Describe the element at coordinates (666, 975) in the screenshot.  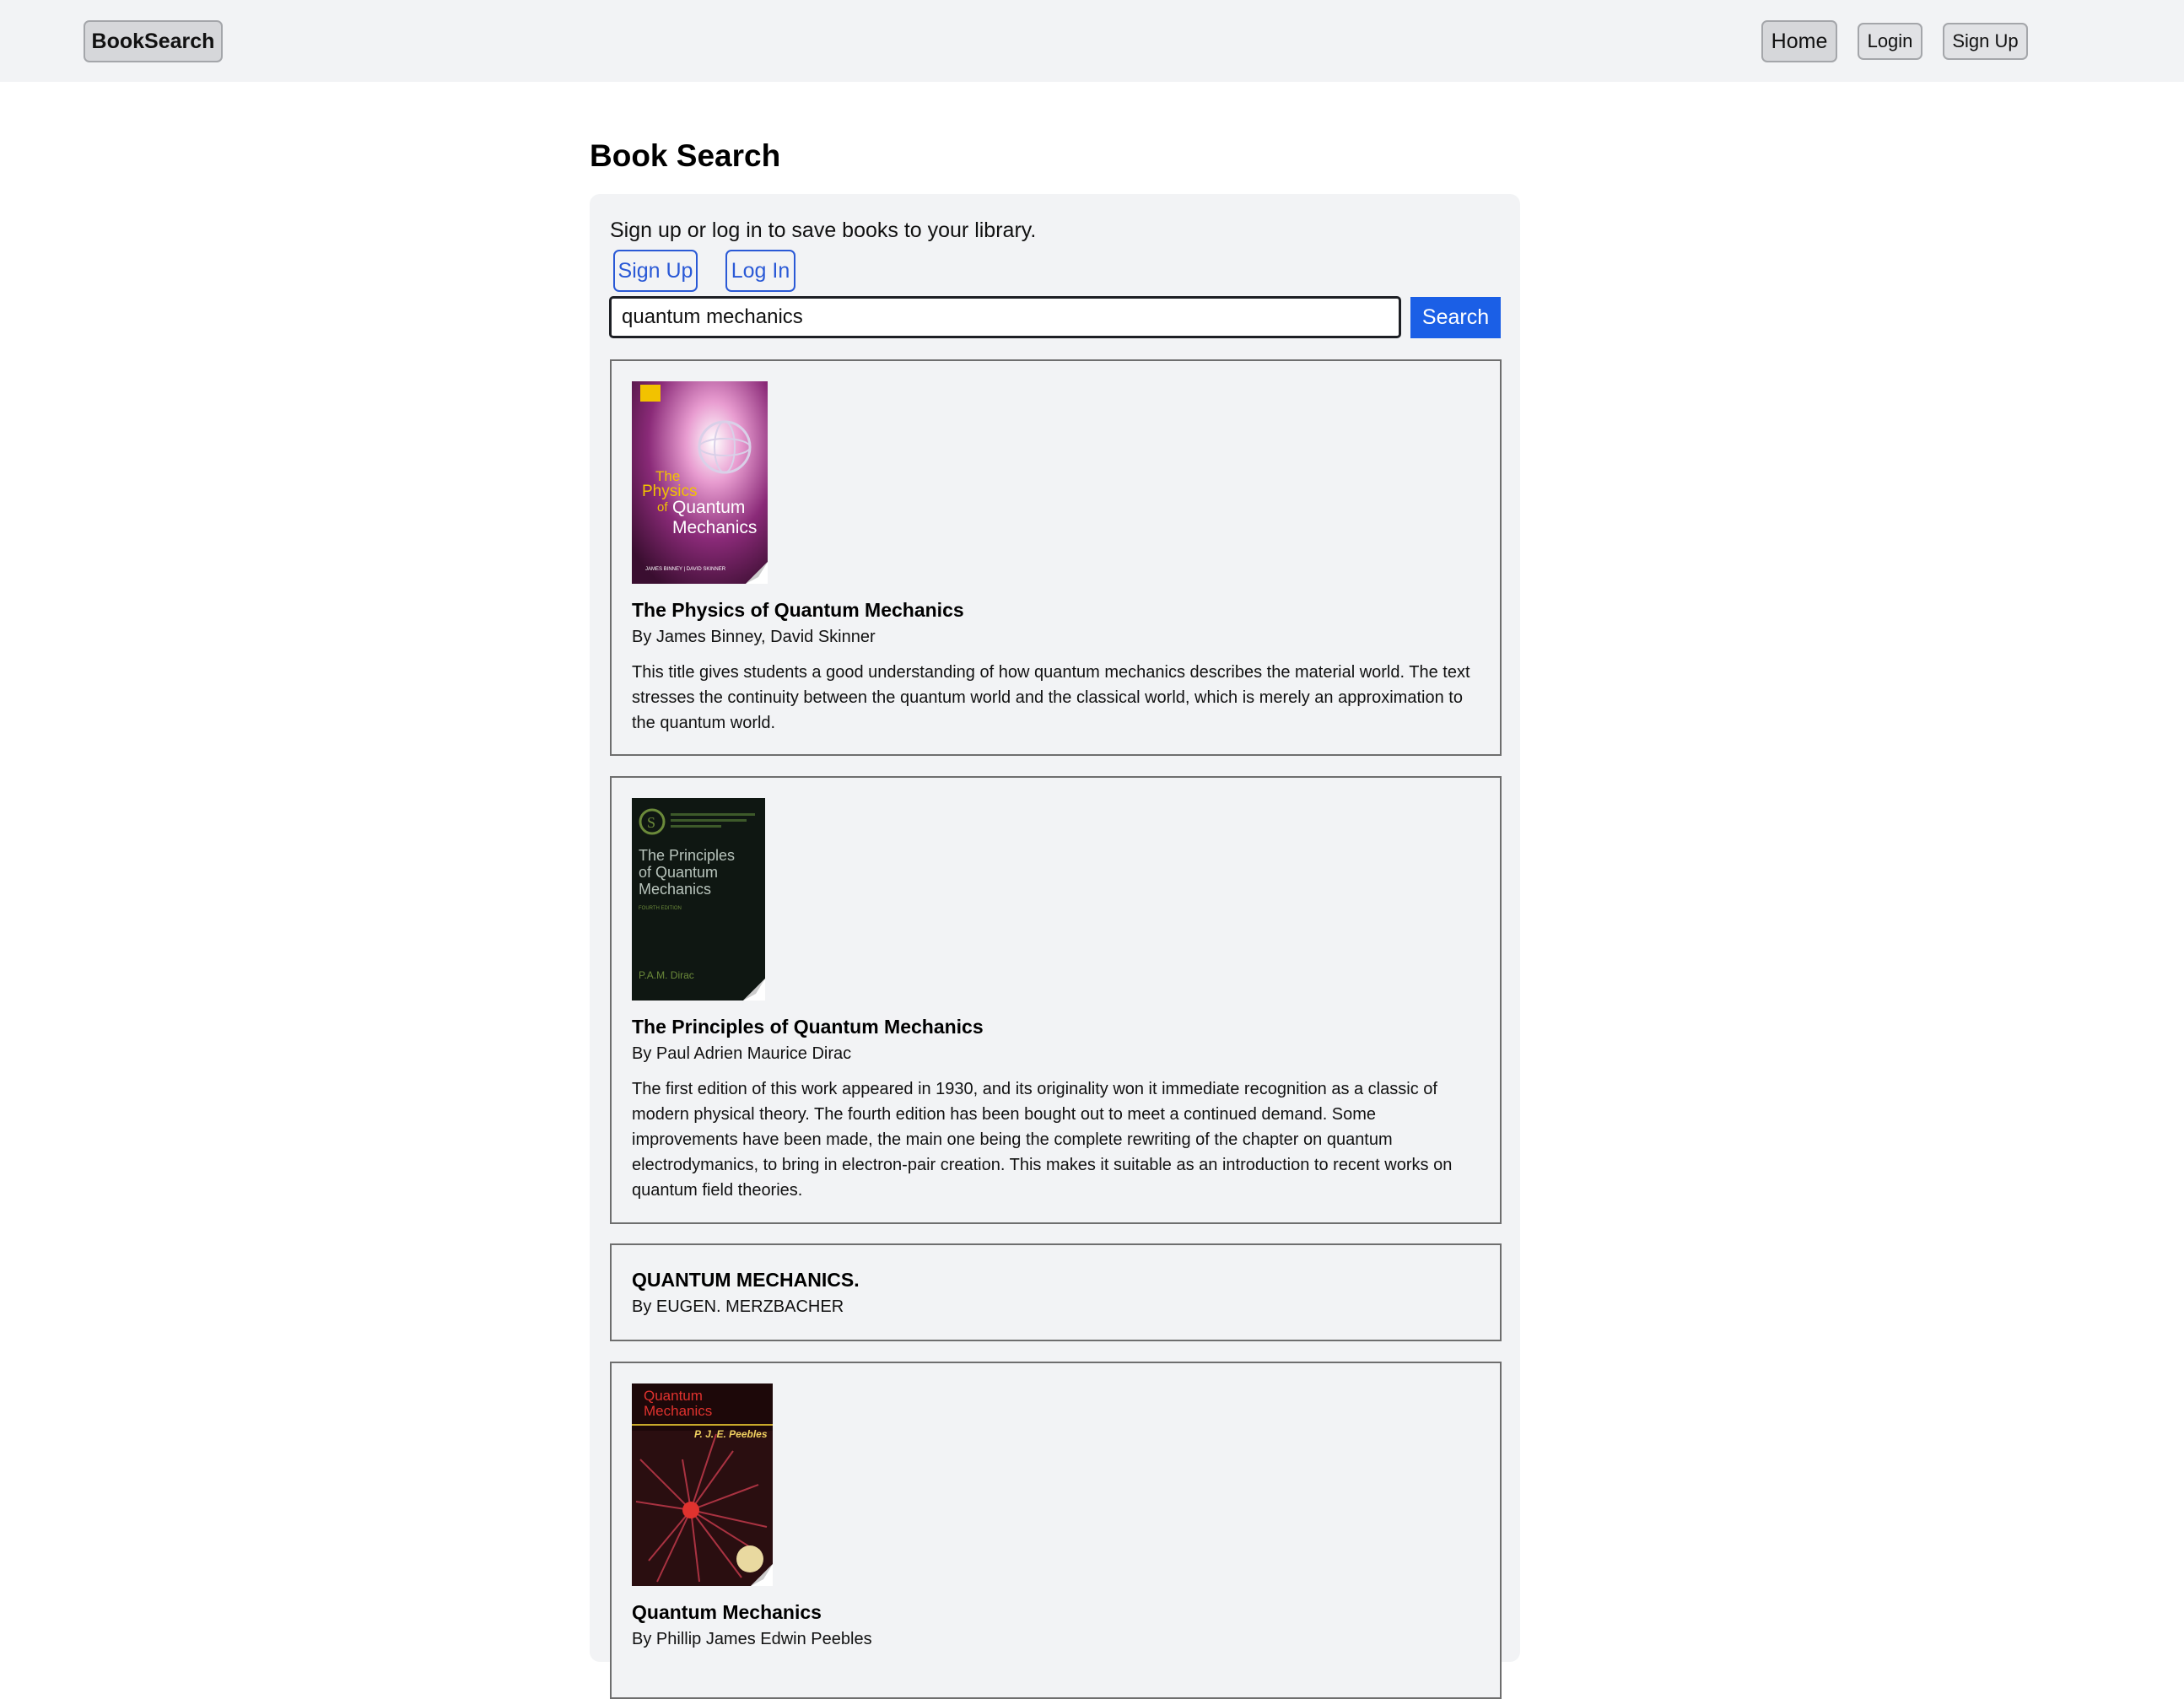
I see `svg-text: P.A.M. Dirac` at that location.